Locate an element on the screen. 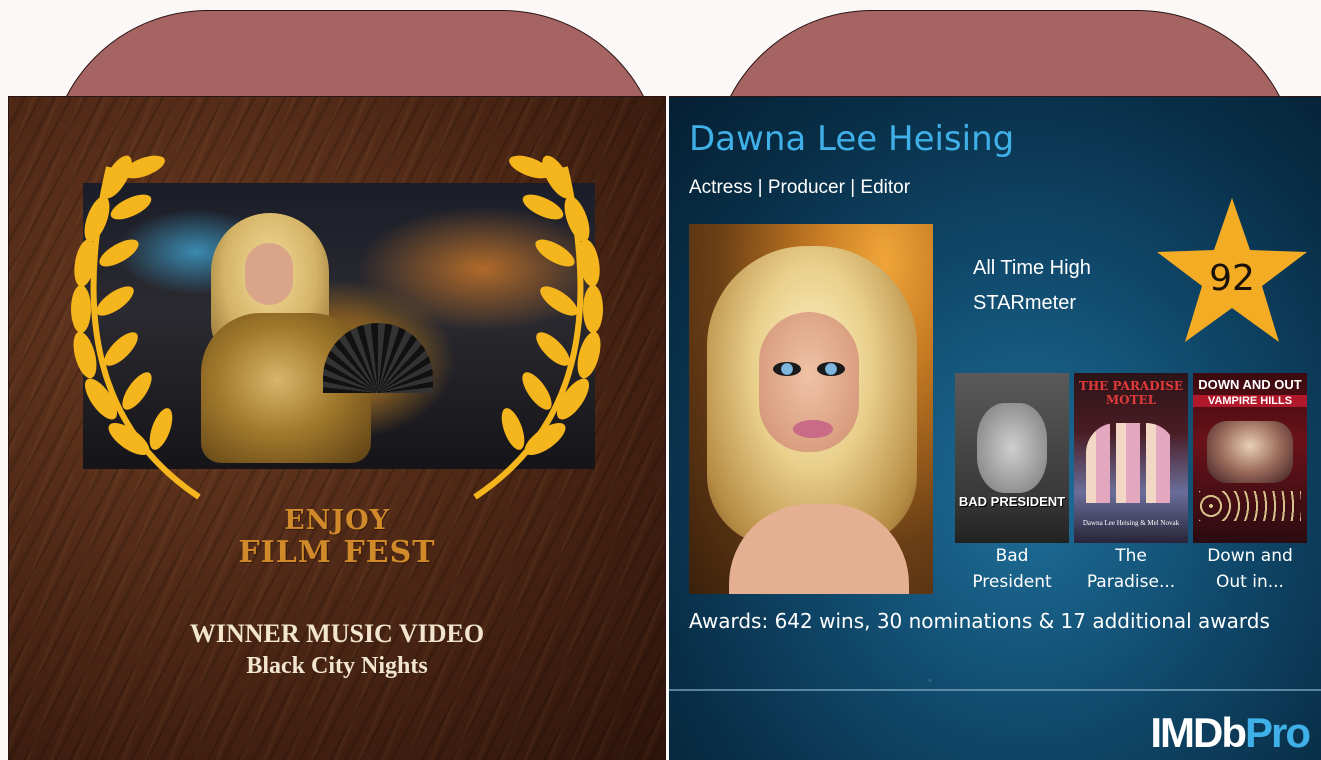 The width and height of the screenshot is (1321, 760). profile-roles: Actress | Producer | Editor is located at coordinates (800, 187).